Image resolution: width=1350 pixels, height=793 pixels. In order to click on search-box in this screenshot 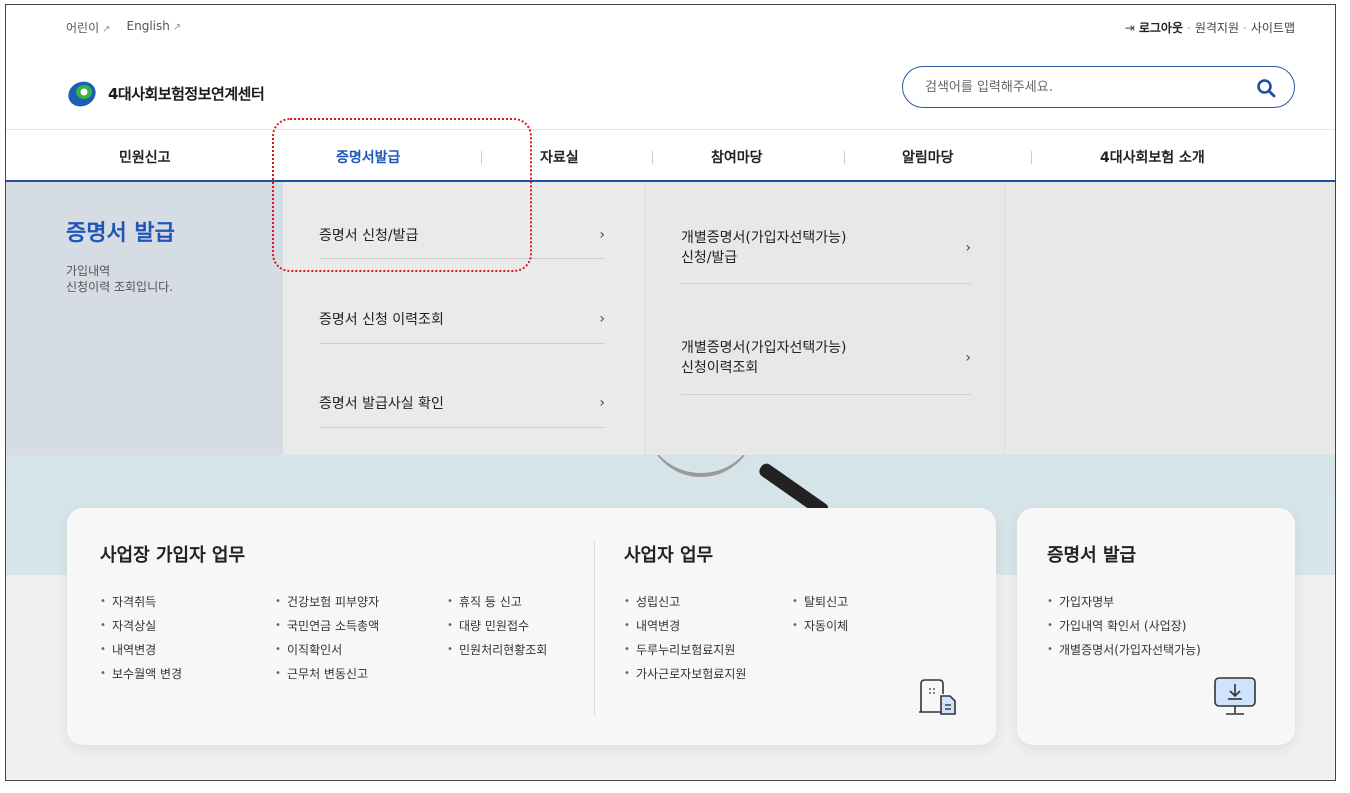, I will do `click(1098, 87)`.